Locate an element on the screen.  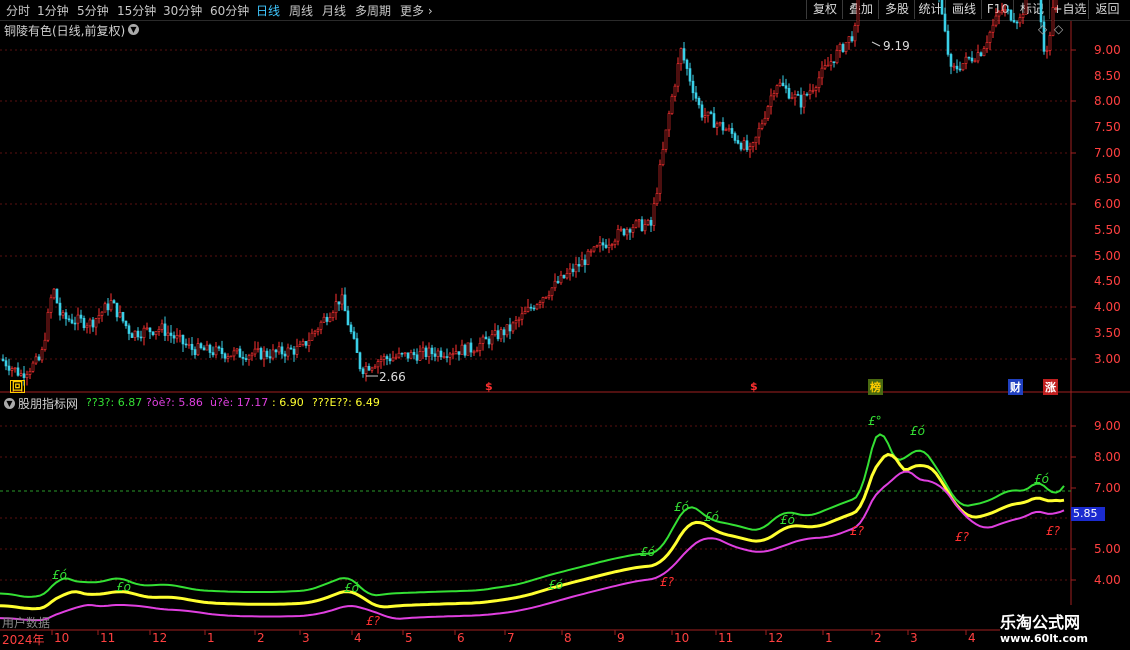
expand-icon: ◇ is located at coordinates (1058, 29).